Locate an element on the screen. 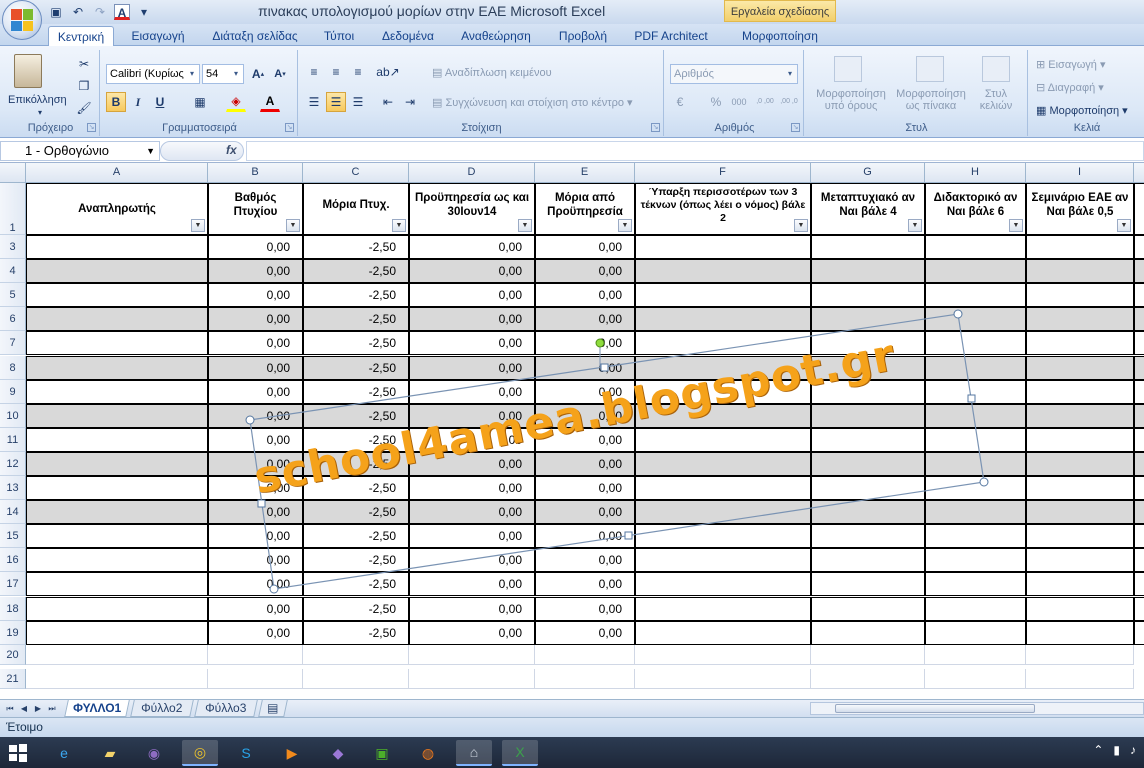  prev-sheet-icon: ◀ is located at coordinates (24, 709).